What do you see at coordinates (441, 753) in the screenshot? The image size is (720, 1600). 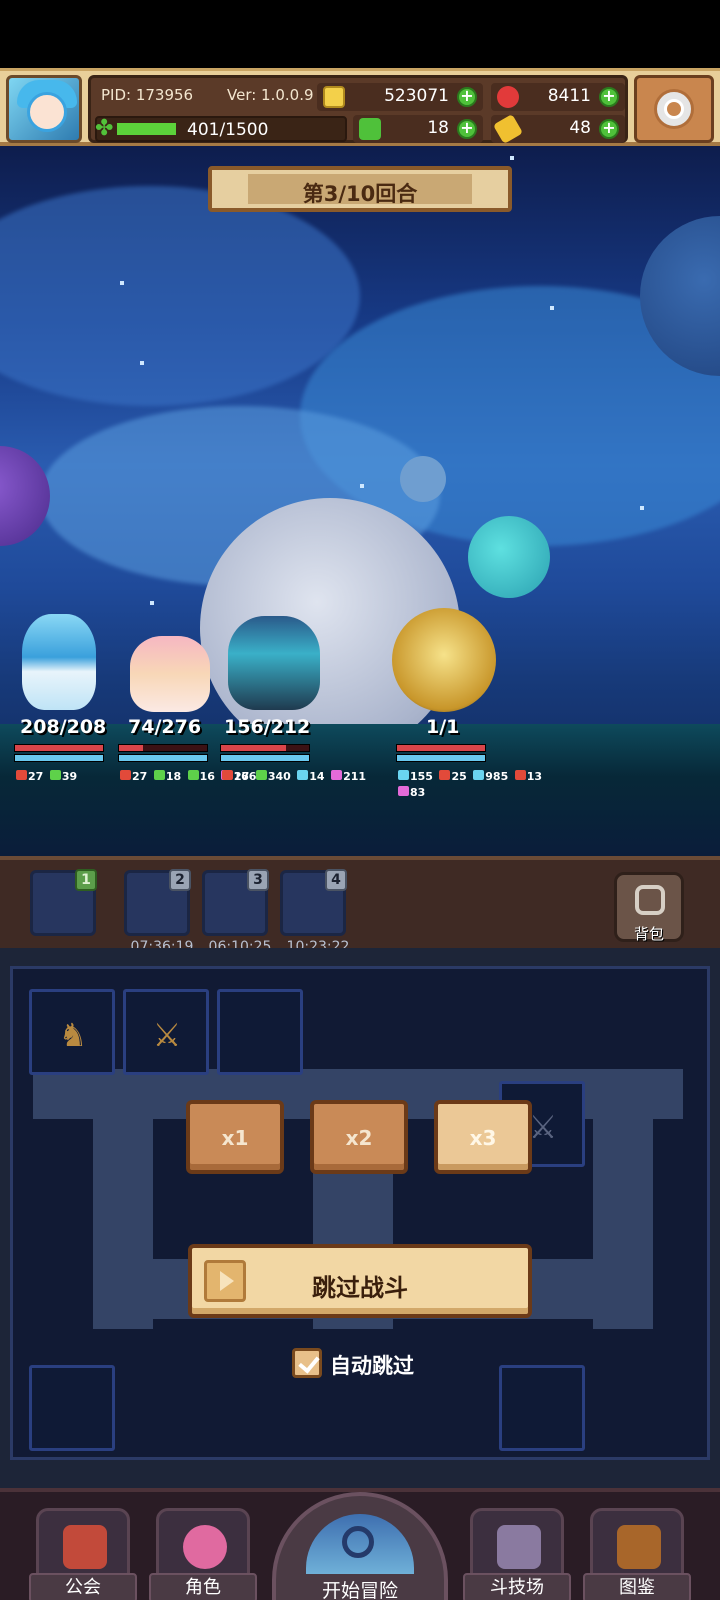 I see `enemy-hp-bars` at bounding box center [441, 753].